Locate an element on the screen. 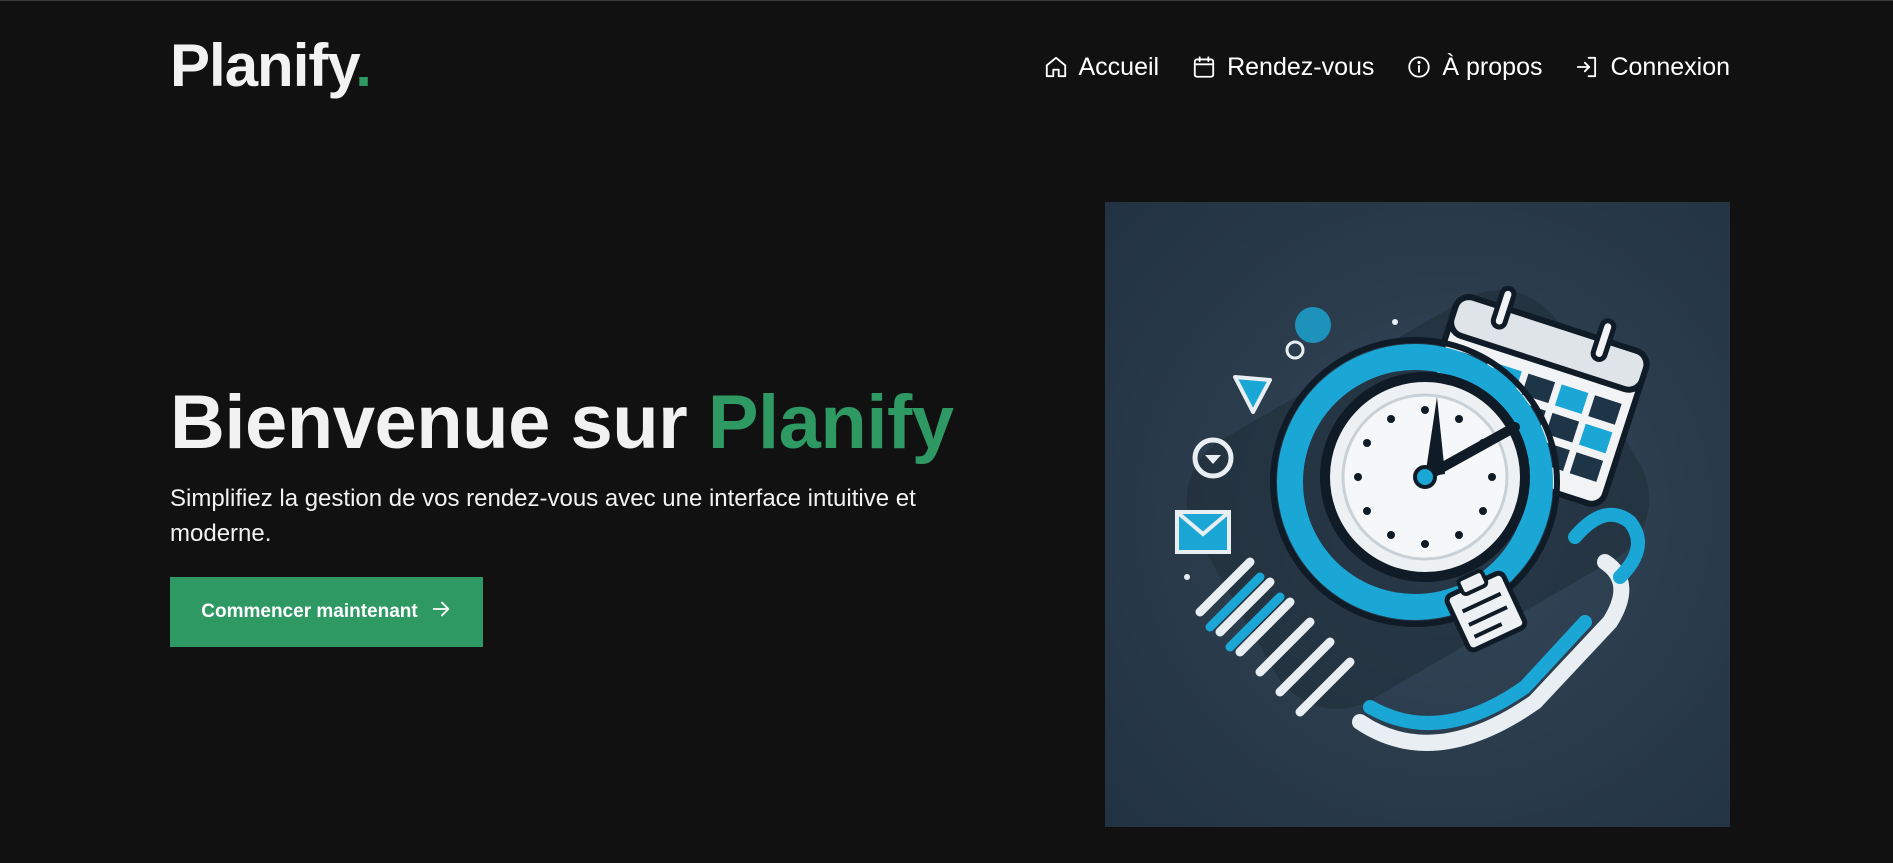 The width and height of the screenshot is (1893, 863). nav-item-connexion: Connexion is located at coordinates (1652, 67).